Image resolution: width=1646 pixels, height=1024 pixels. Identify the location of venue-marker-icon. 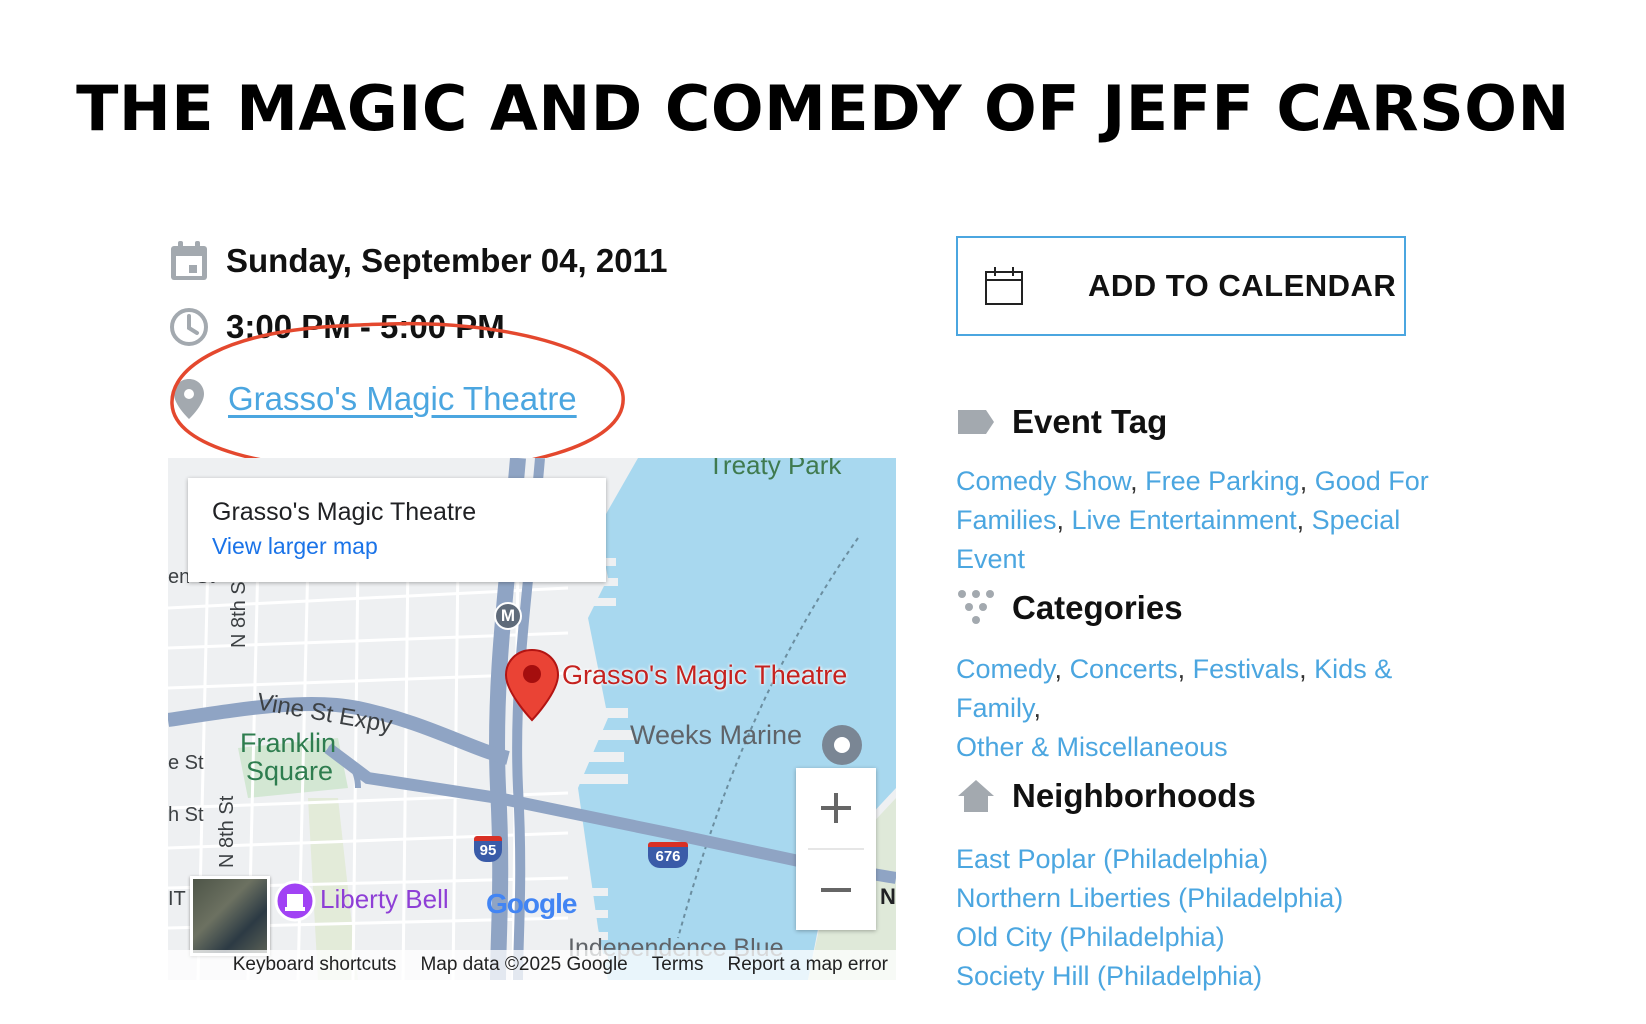
(532, 687).